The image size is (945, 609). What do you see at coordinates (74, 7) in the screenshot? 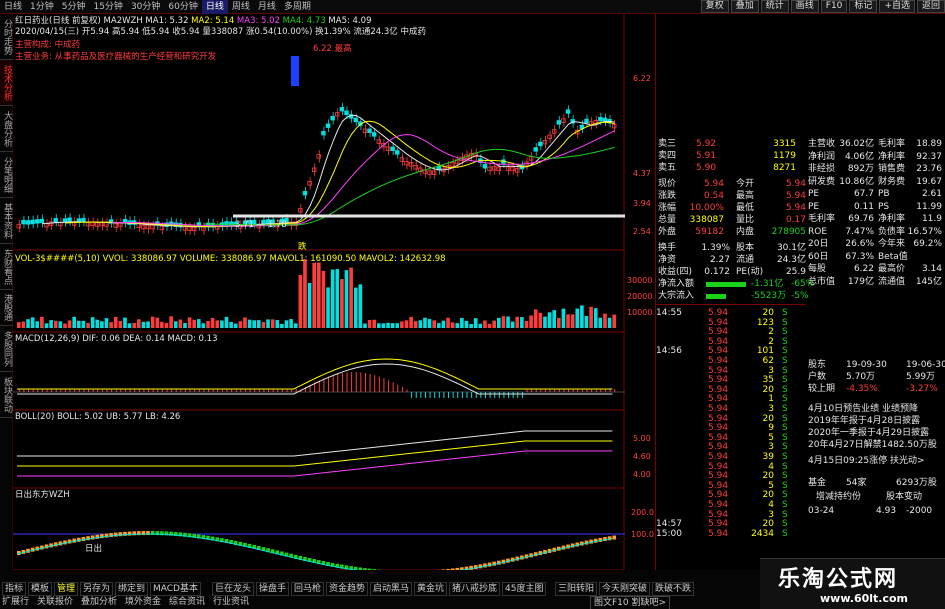
I see `period-tab-2: 5分钟` at bounding box center [74, 7].